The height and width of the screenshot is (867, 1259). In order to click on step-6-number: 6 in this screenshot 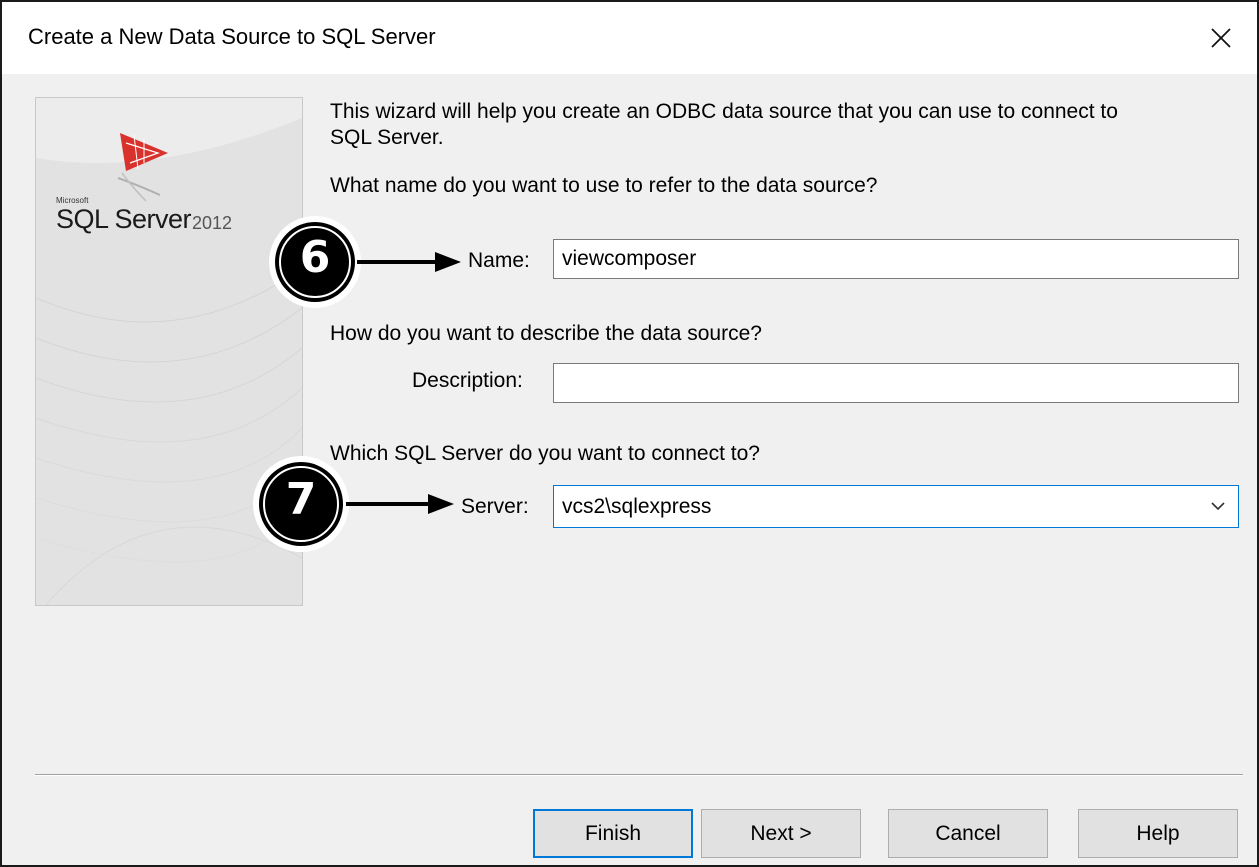, I will do `click(315, 257)`.